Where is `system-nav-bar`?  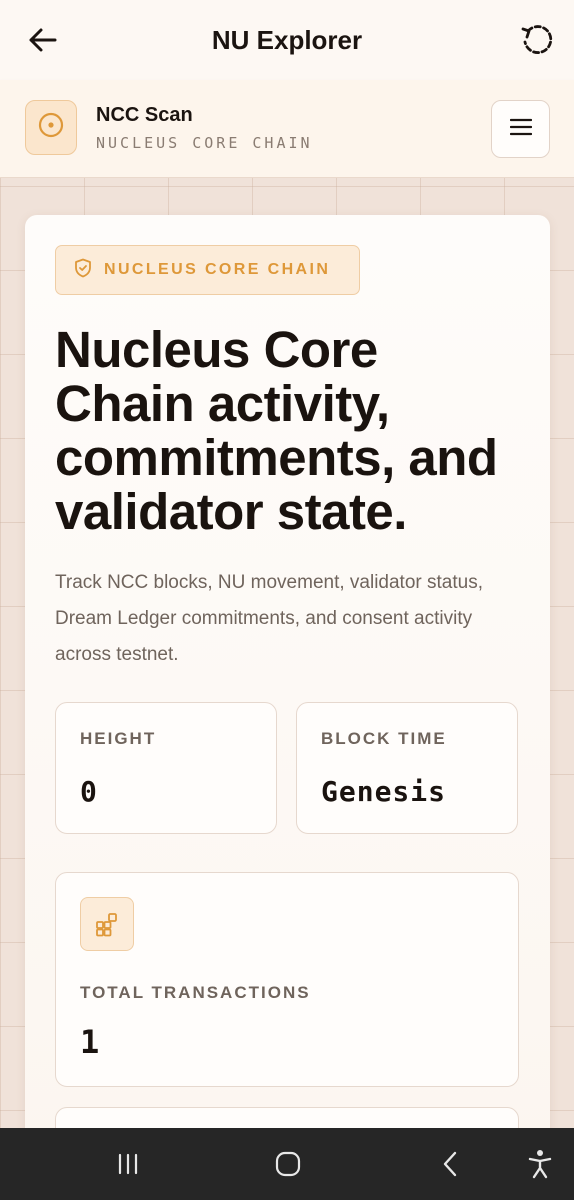 system-nav-bar is located at coordinates (287, 1164).